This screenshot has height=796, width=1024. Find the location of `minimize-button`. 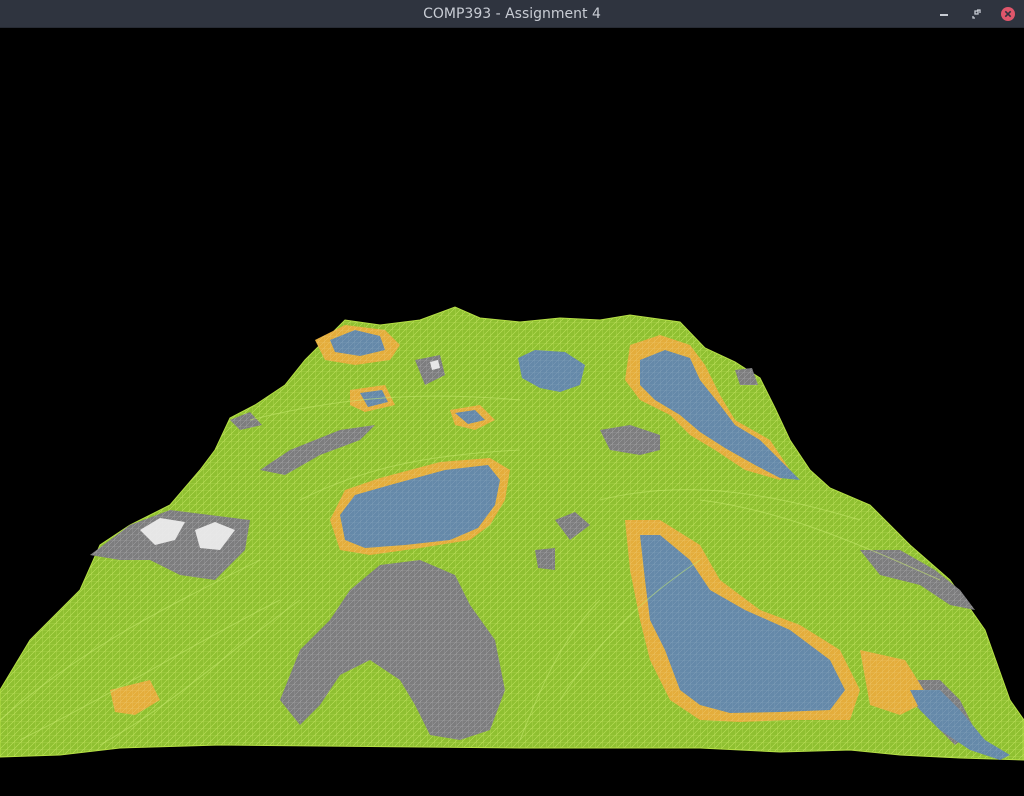

minimize-button is located at coordinates (944, 14).